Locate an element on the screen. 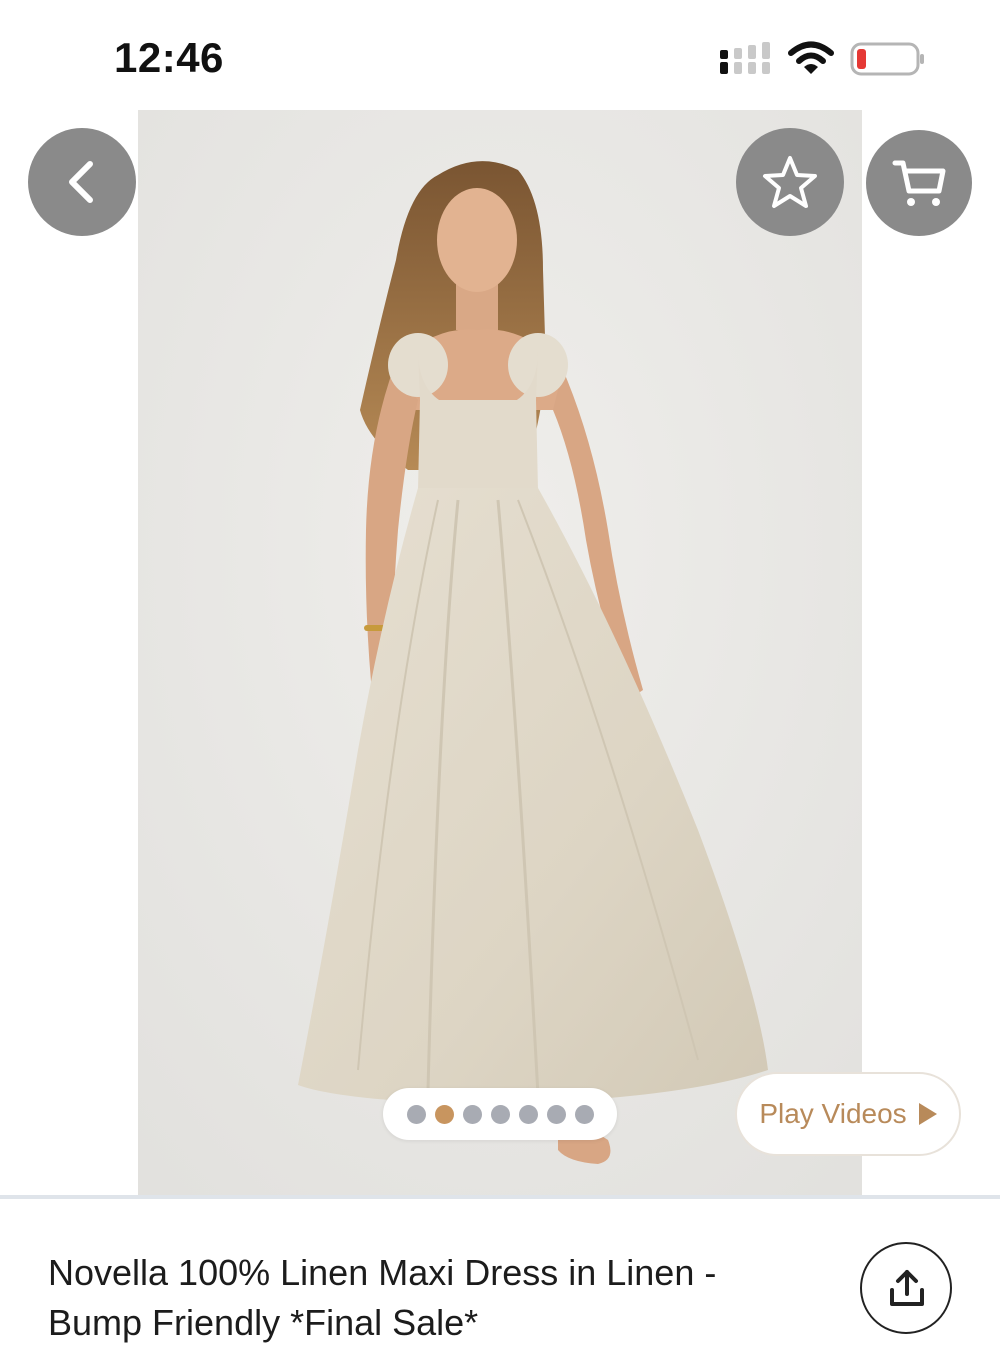  share-icon is located at coordinates (907, 1288).